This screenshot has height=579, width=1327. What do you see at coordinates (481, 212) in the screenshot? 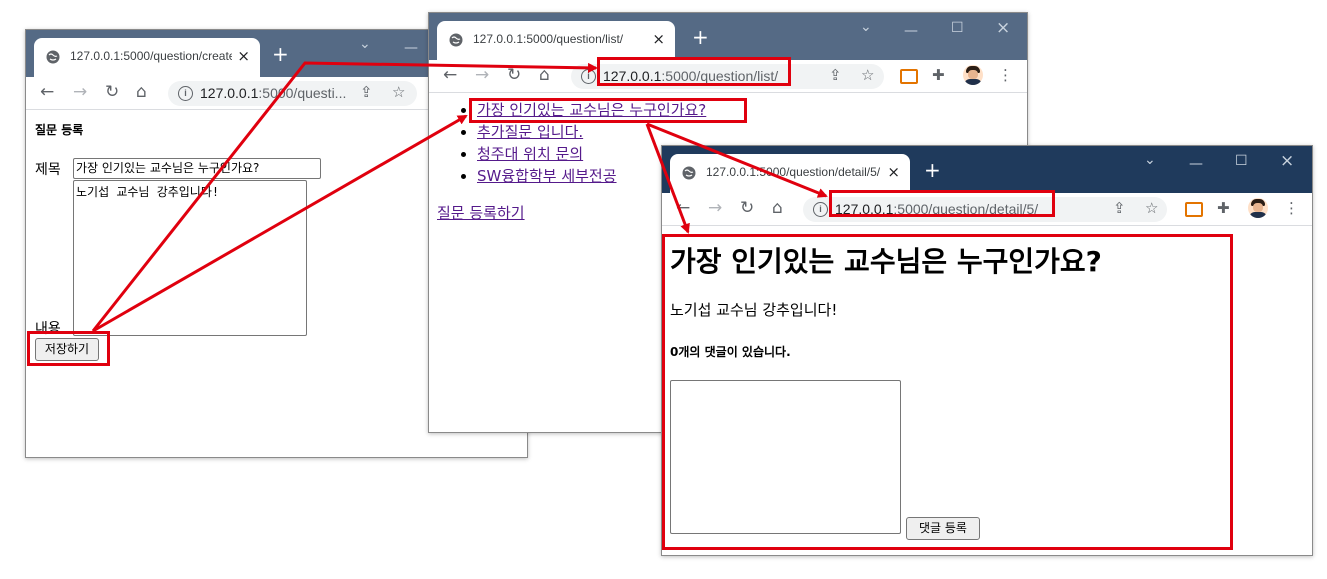
I see `register-question-link: 질문 등록하기` at bounding box center [481, 212].